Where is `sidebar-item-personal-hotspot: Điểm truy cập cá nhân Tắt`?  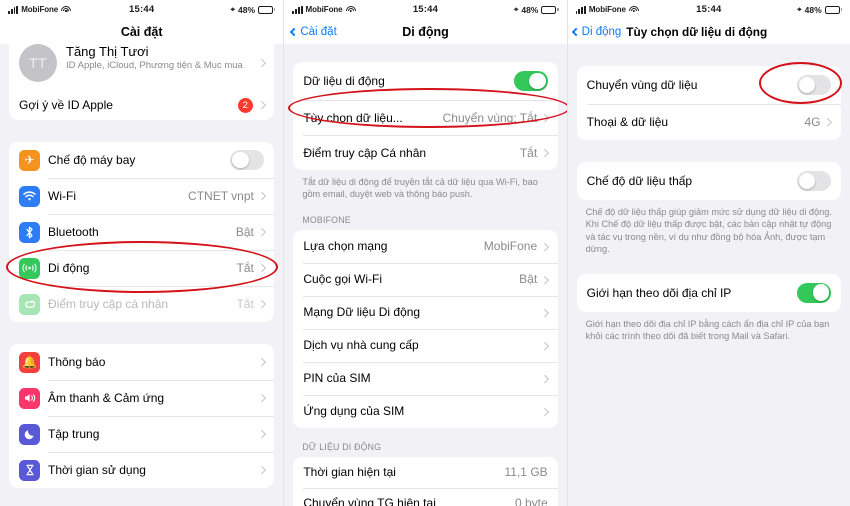 sidebar-item-personal-hotspot: Điểm truy cập cá nhân Tắt is located at coordinates (142, 304).